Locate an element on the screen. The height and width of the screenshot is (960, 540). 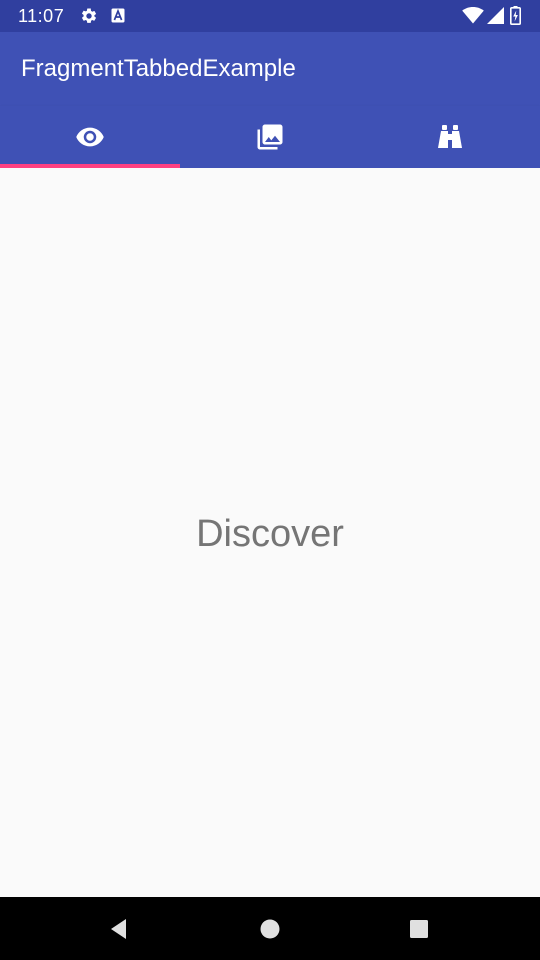
photo-library-icon is located at coordinates (270, 137).